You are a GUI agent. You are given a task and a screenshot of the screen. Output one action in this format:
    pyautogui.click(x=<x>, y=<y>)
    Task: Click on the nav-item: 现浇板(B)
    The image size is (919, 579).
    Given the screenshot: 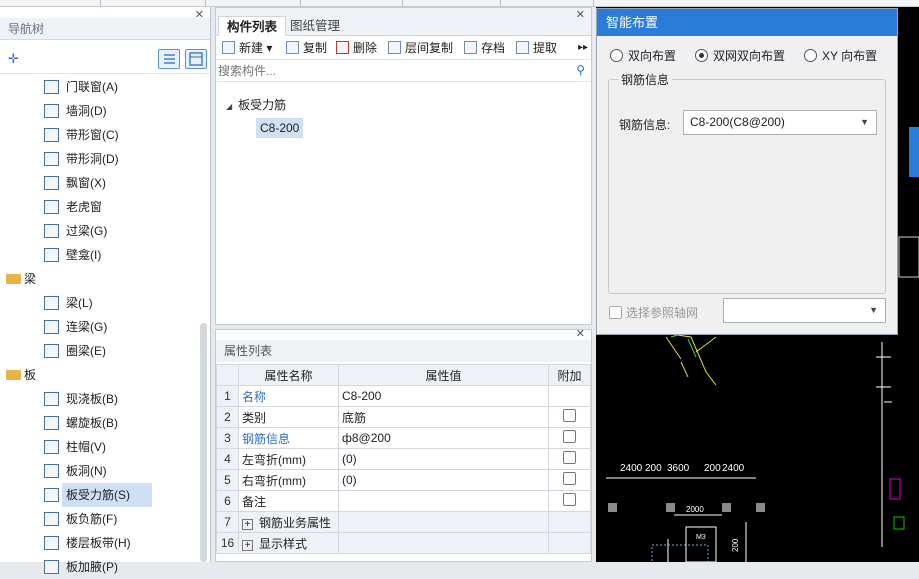 What is the action you would take?
    pyautogui.click(x=100, y=399)
    